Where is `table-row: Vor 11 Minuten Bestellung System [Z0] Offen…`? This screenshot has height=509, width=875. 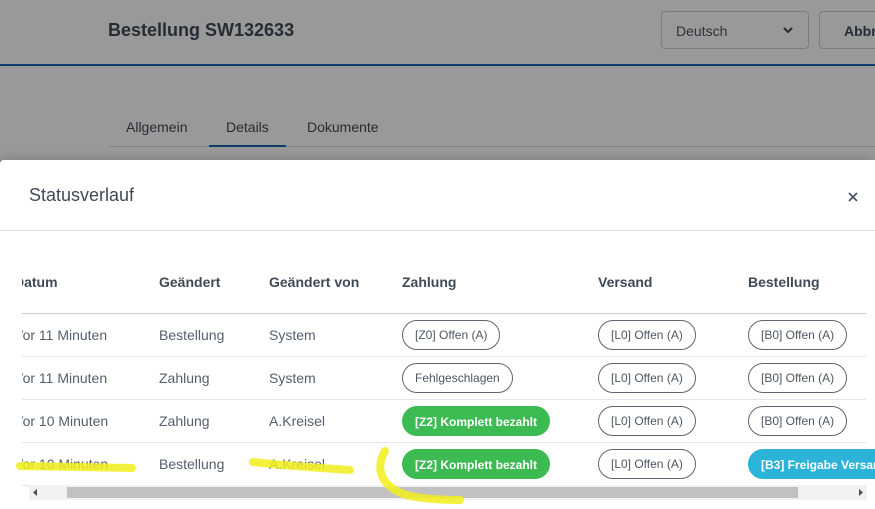
table-row: Vor 11 Minuten Bestellung System [Z0] Offen… is located at coordinates (448, 335).